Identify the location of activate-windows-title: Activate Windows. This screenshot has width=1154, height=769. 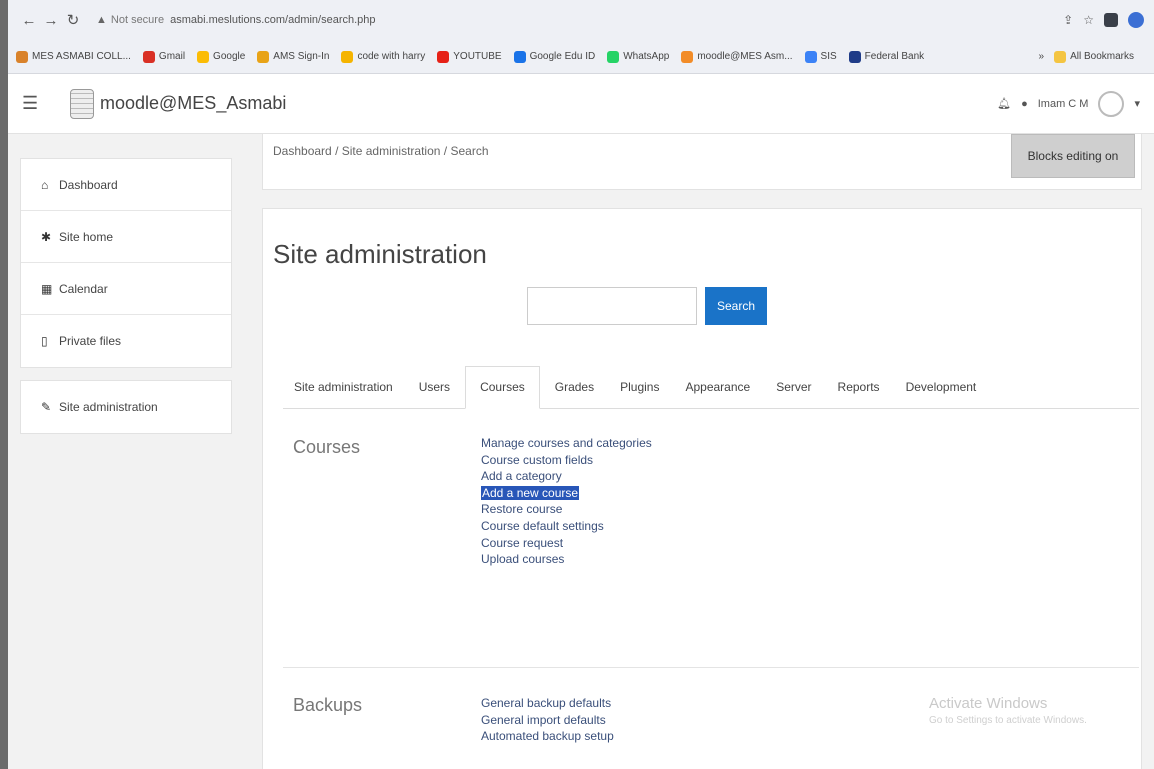
(988, 703).